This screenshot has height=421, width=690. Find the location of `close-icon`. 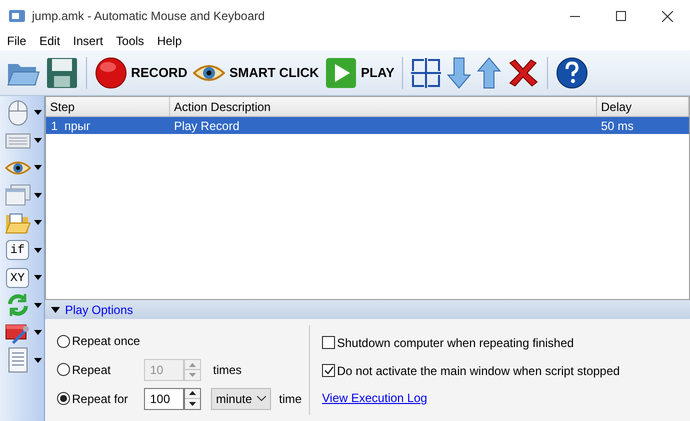

close-icon is located at coordinates (667, 16).